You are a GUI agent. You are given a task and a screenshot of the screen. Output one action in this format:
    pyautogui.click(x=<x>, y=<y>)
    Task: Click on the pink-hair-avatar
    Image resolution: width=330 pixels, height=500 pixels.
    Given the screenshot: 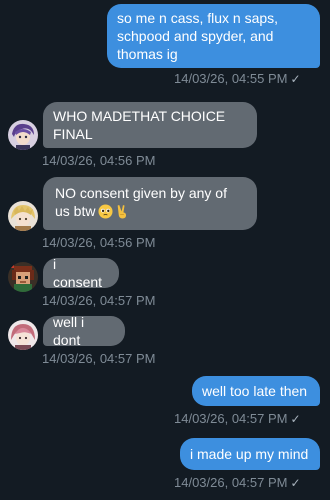 What is the action you would take?
    pyautogui.click(x=23, y=335)
    